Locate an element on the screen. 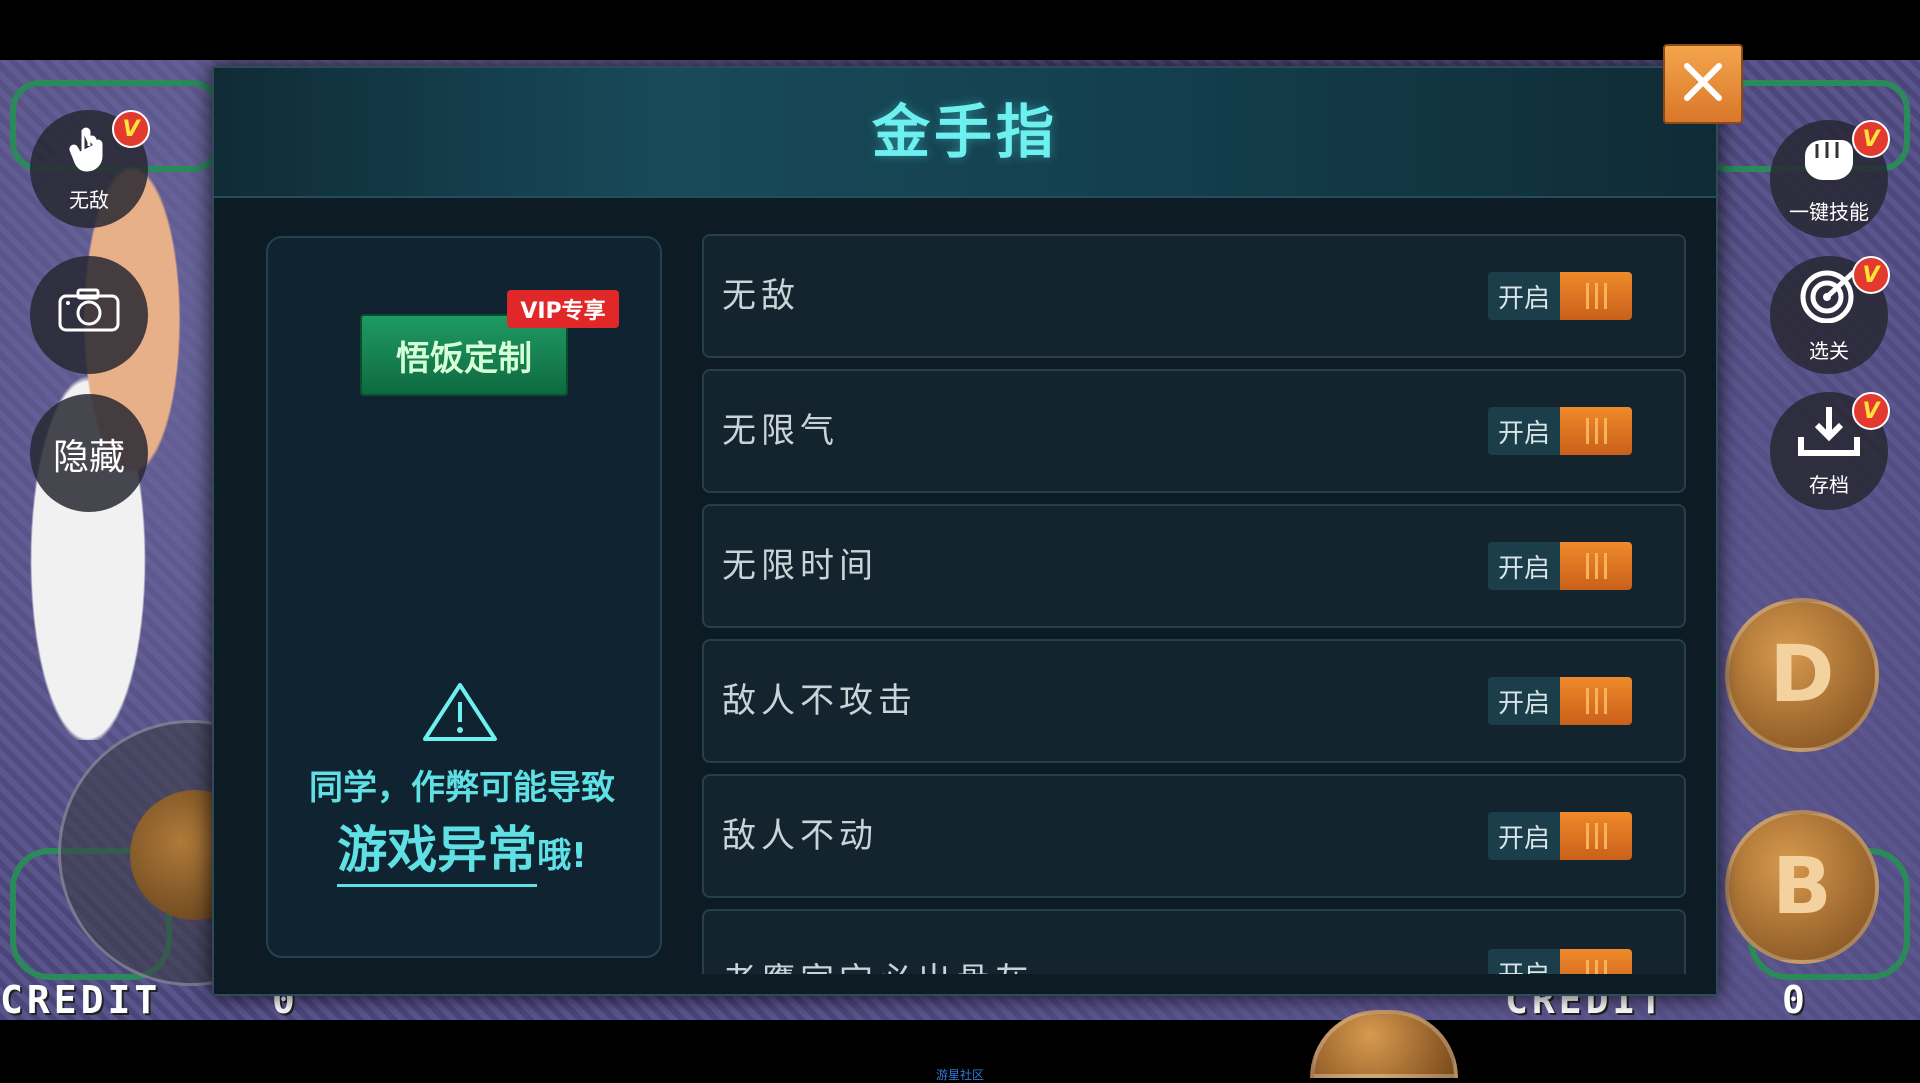 The width and height of the screenshot is (1920, 1083). cheat-row: 敌人不动 开启 is located at coordinates (1194, 836).